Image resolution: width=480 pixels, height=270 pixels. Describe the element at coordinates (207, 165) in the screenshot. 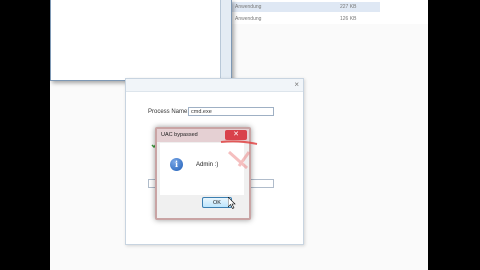

I see `dialog-message: Admin :)` at that location.